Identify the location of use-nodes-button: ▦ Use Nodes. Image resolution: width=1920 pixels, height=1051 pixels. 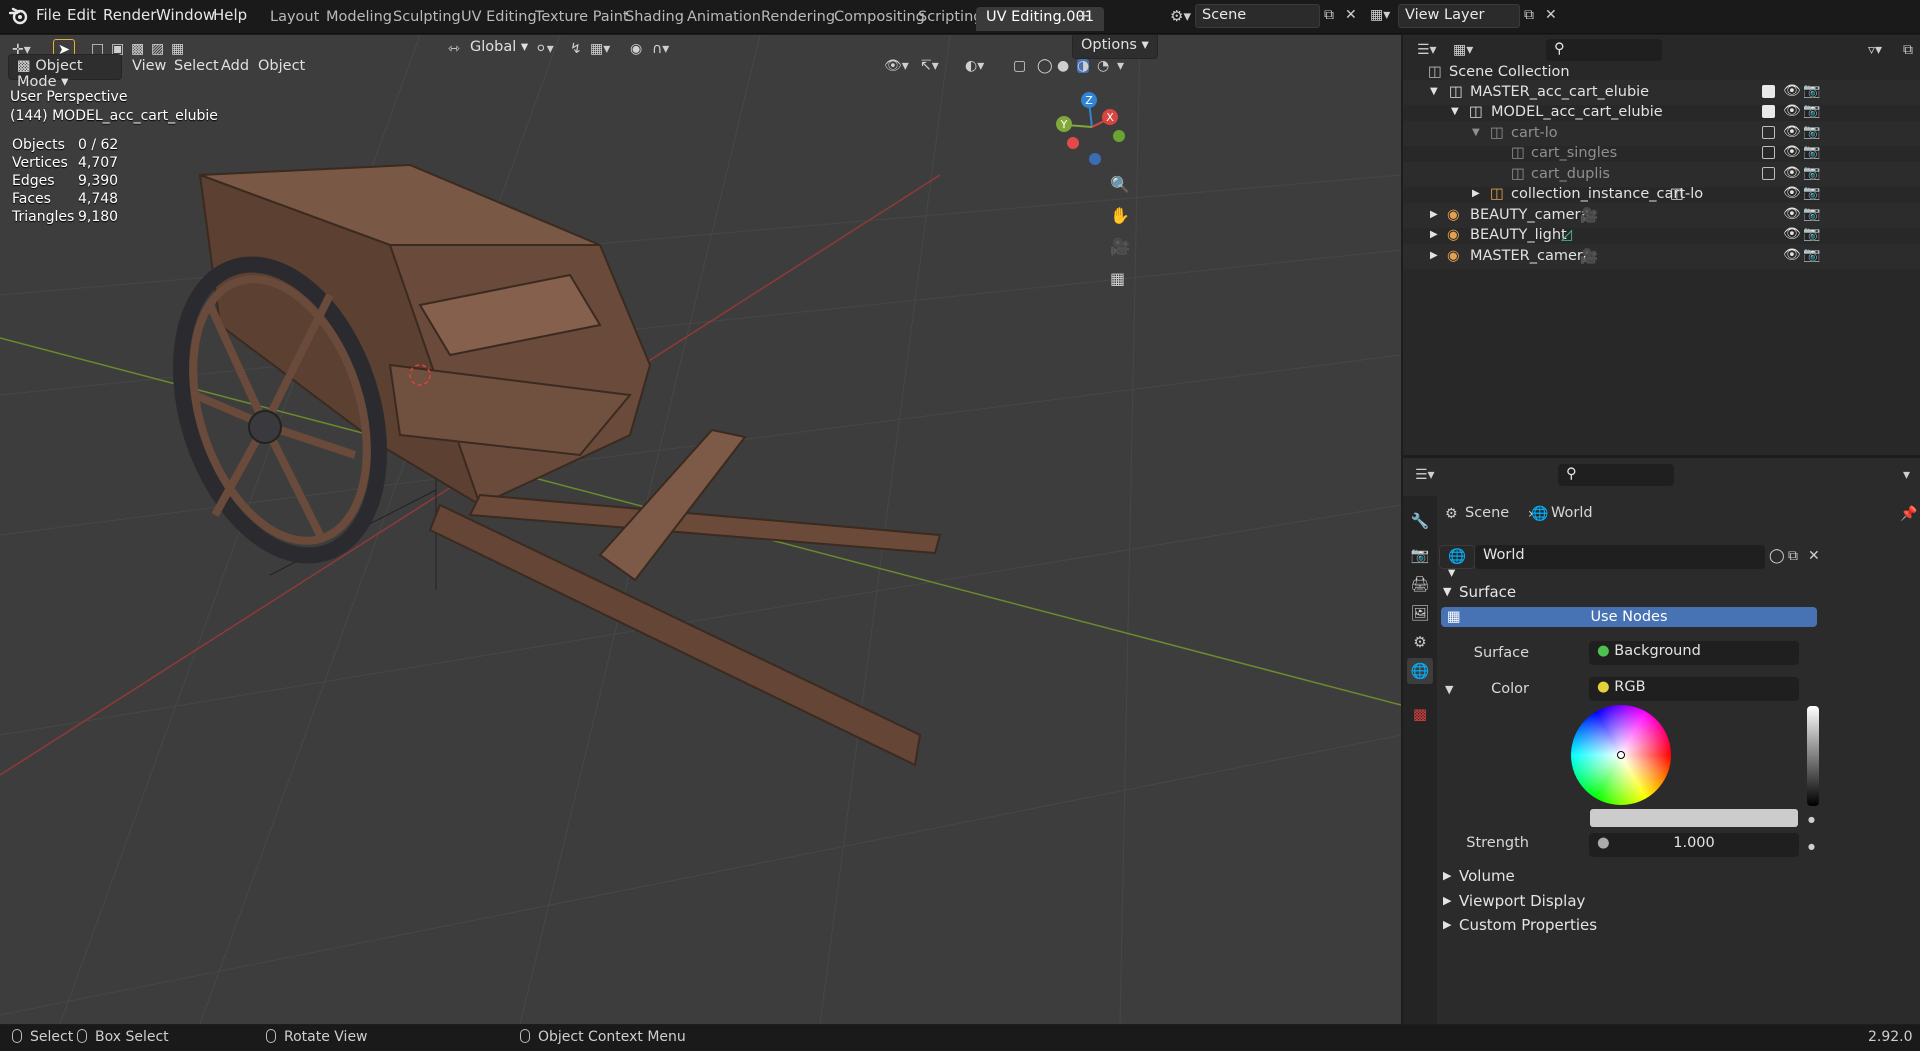
(1629, 617).